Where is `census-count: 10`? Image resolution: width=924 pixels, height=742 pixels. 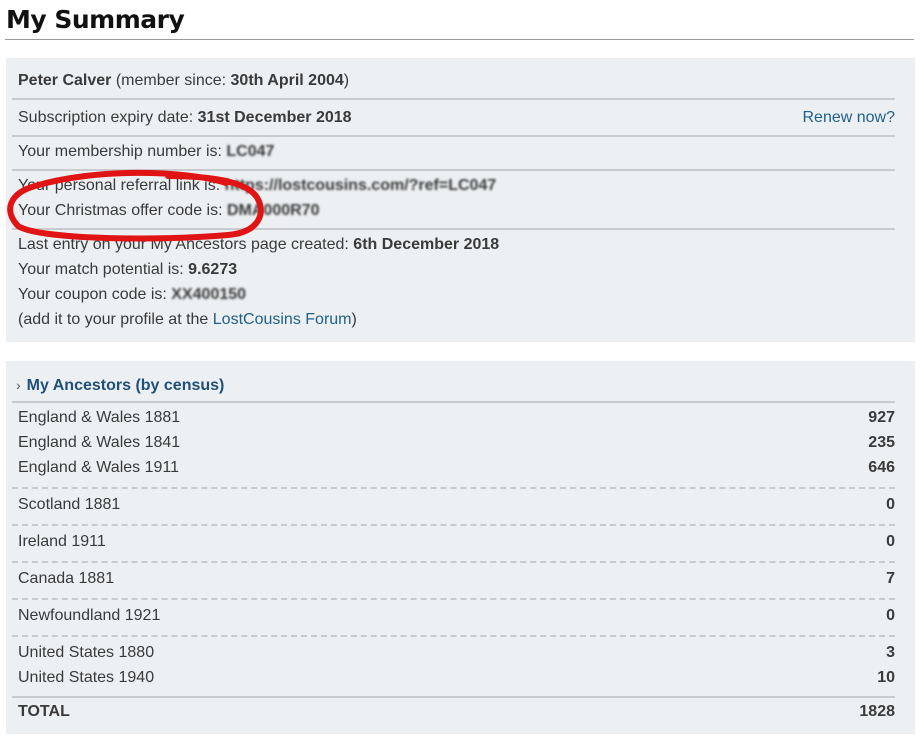 census-count: 10 is located at coordinates (886, 677).